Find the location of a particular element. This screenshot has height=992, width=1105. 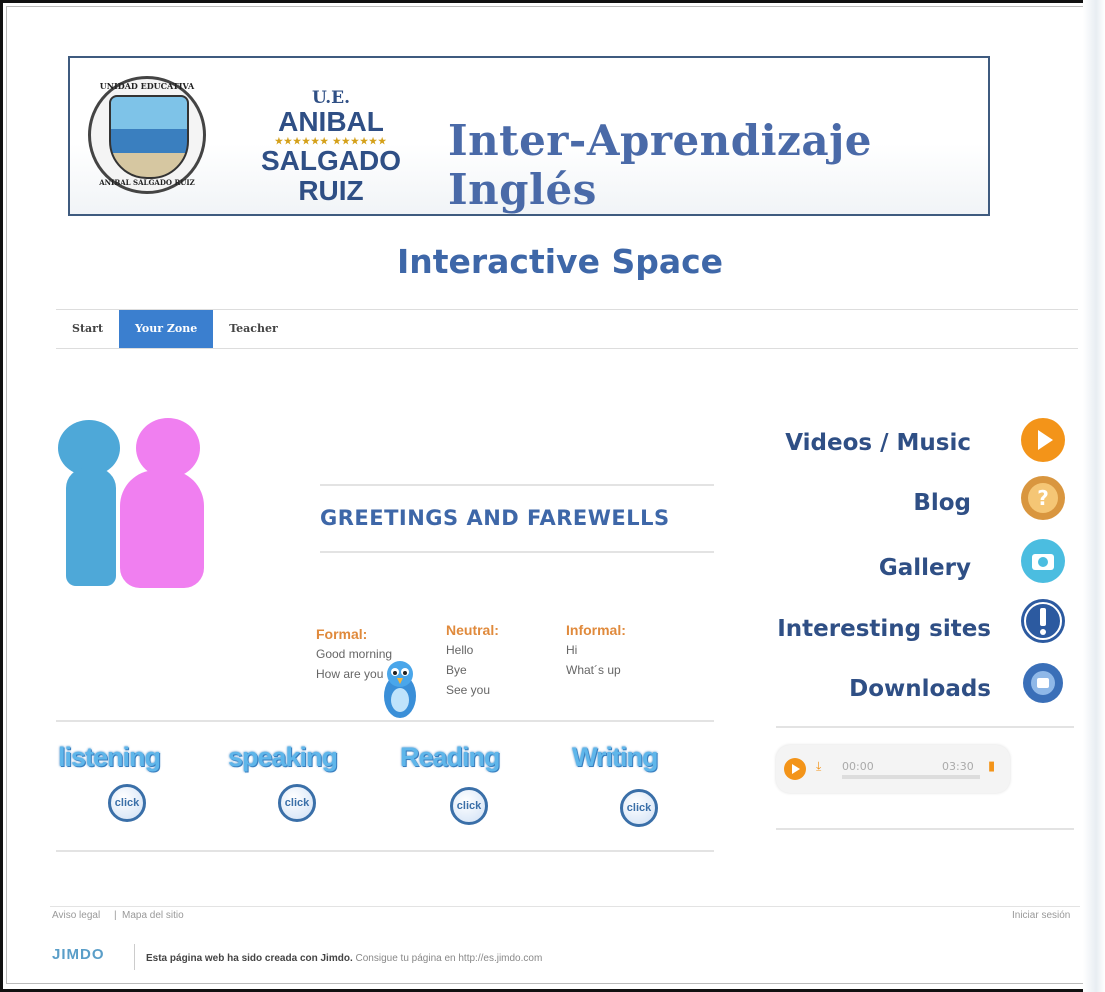

speaking-click-button: click is located at coordinates (297, 803).